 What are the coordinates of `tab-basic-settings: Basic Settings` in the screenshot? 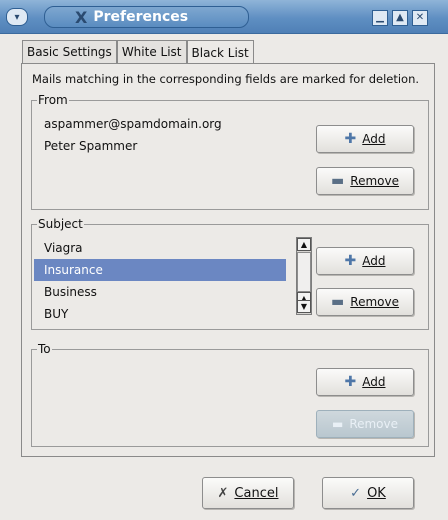 It's located at (69, 51).